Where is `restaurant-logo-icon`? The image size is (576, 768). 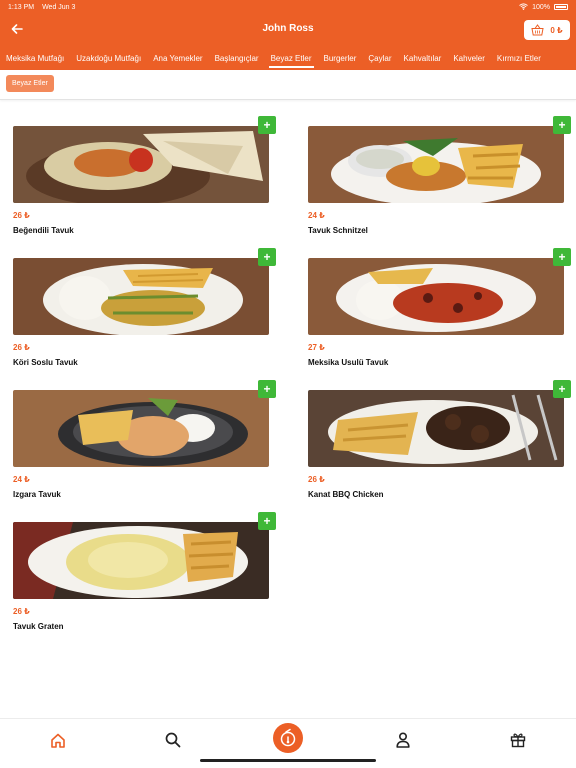
restaurant-logo-icon is located at coordinates (288, 737).